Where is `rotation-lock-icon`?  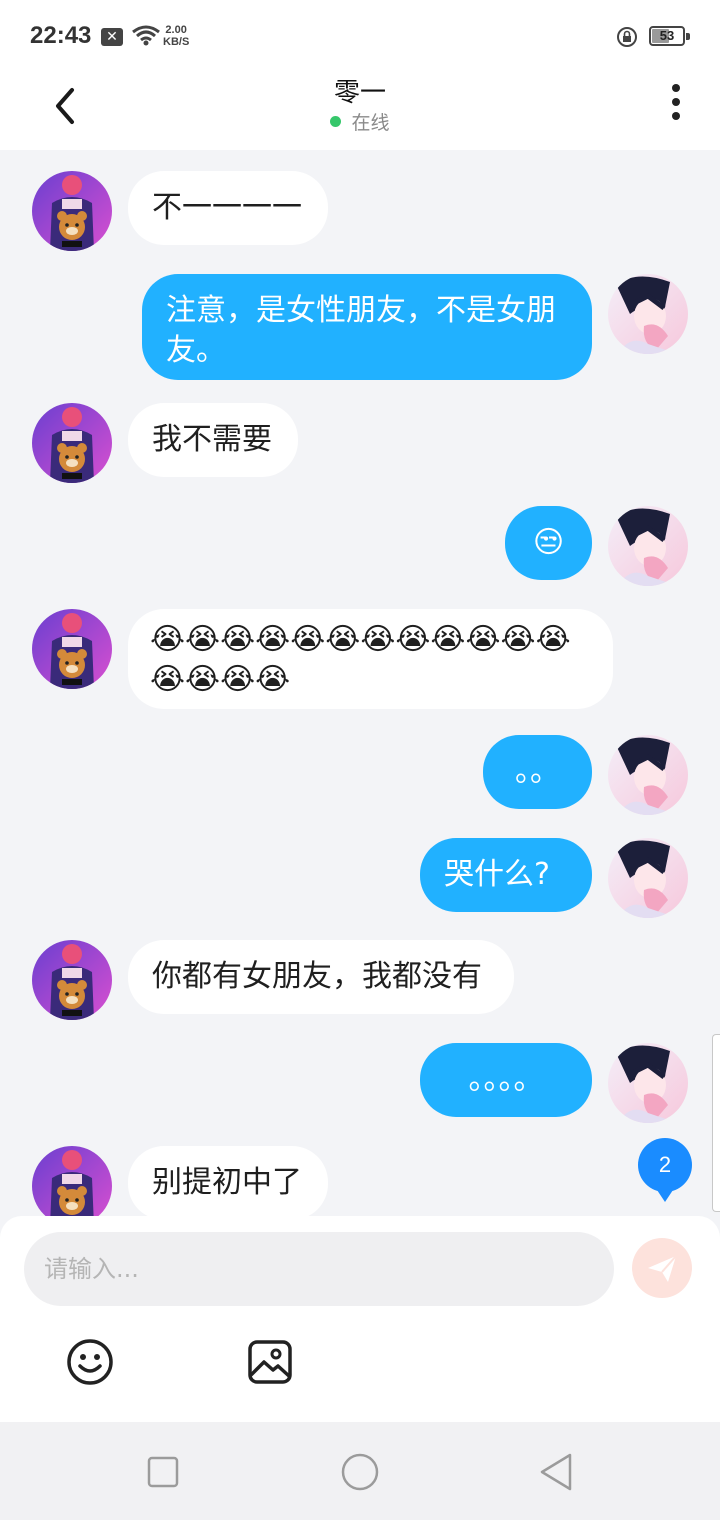
rotation-lock-icon is located at coordinates (627, 37).